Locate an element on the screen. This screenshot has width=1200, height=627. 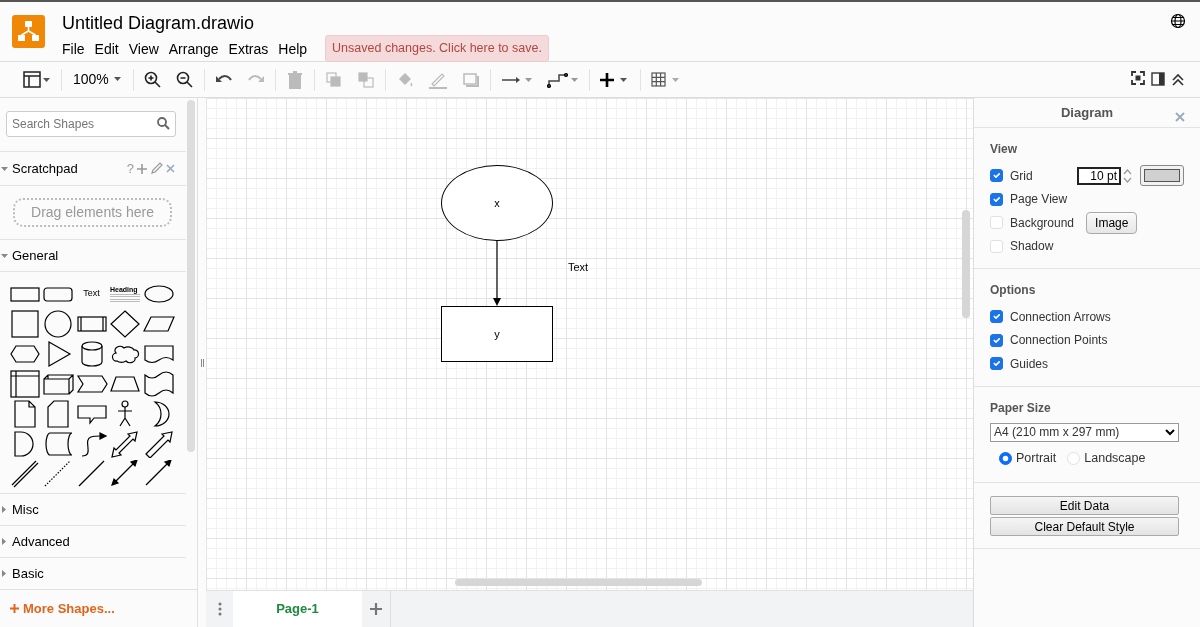
checkbox-label: Shadow is located at coordinates (1032, 247).